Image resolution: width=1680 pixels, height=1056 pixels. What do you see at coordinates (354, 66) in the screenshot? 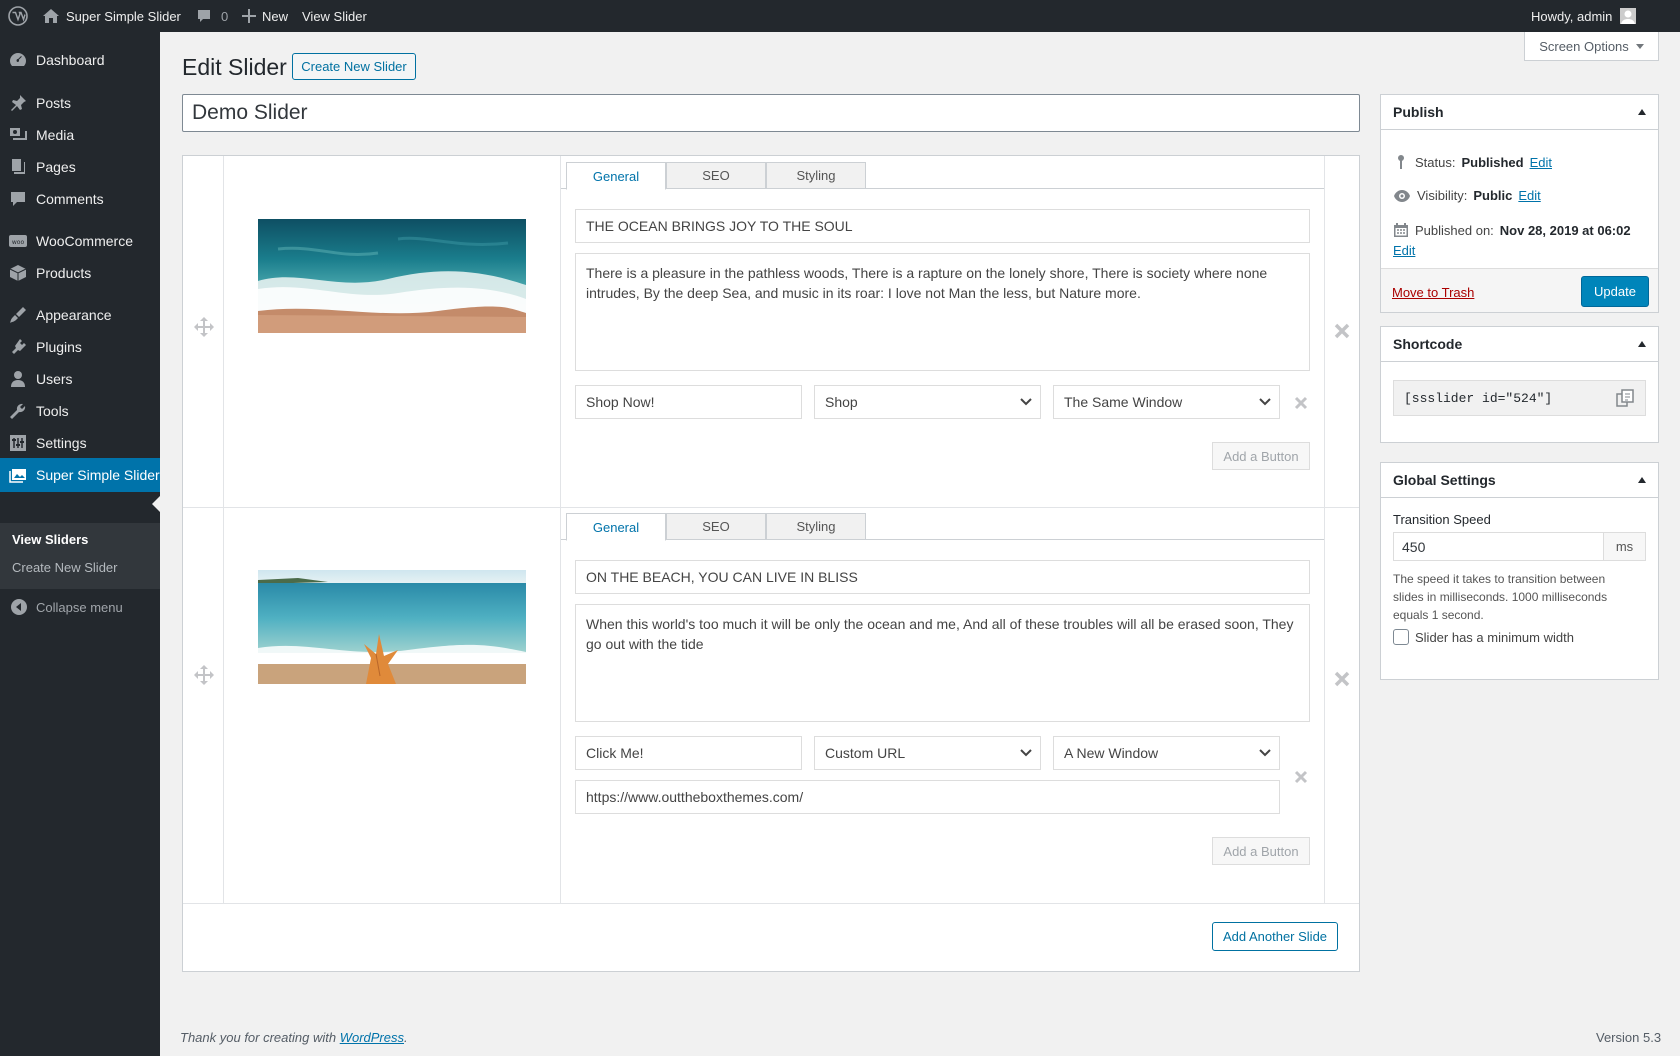
I see `create-new-slider-button: Create New Slider` at bounding box center [354, 66].